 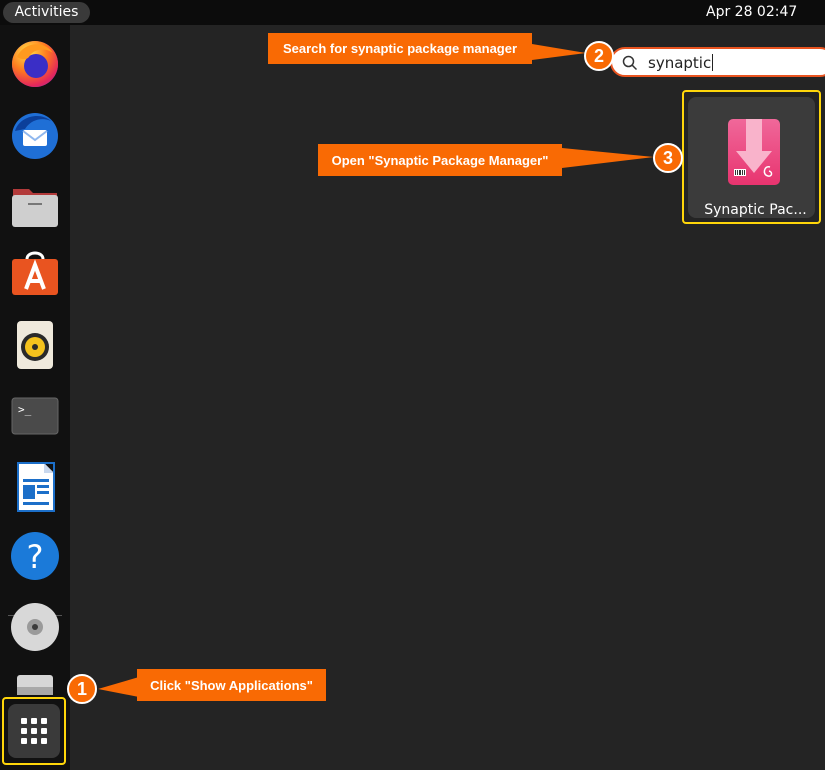 I want to click on step-badge-2: 2, so click(x=599, y=56).